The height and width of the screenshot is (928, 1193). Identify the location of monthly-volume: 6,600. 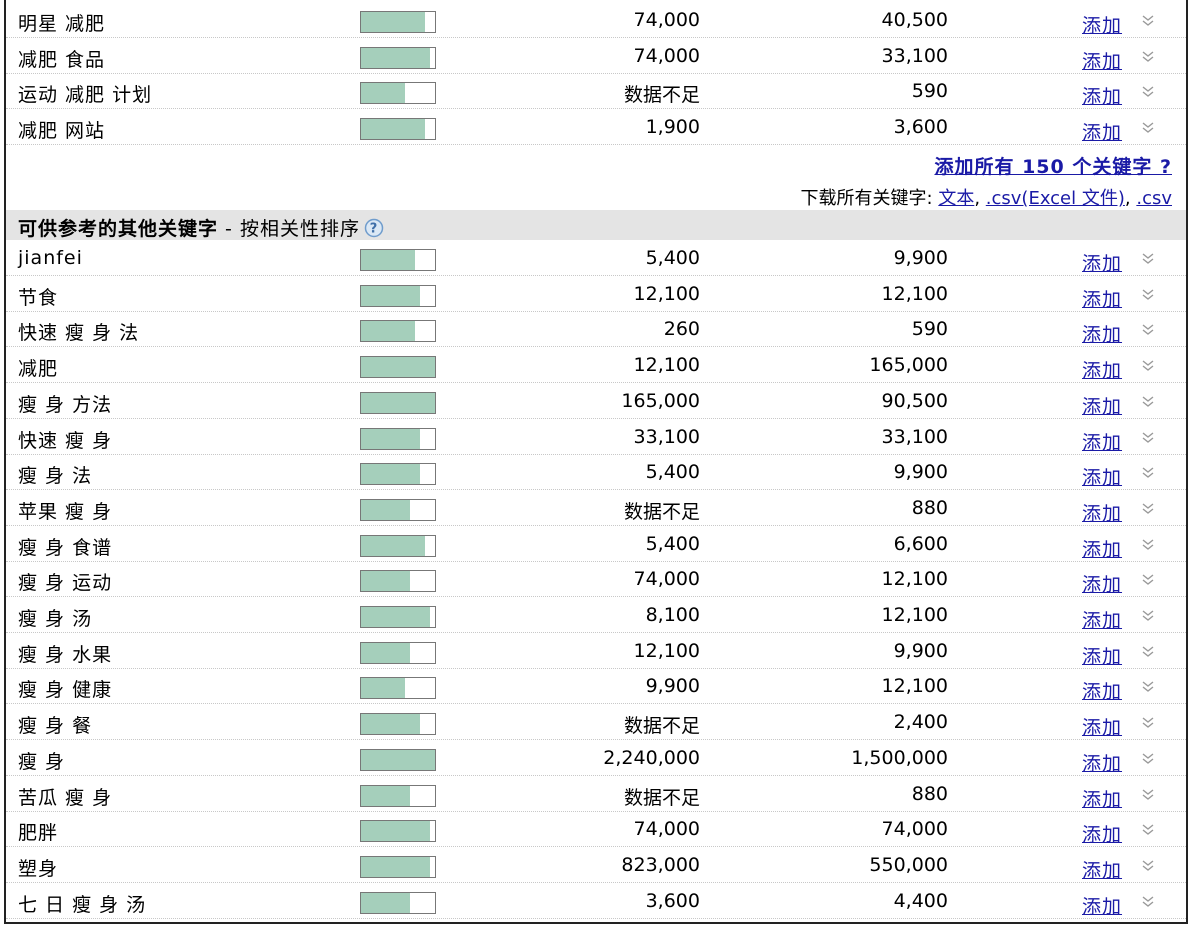
(920, 543).